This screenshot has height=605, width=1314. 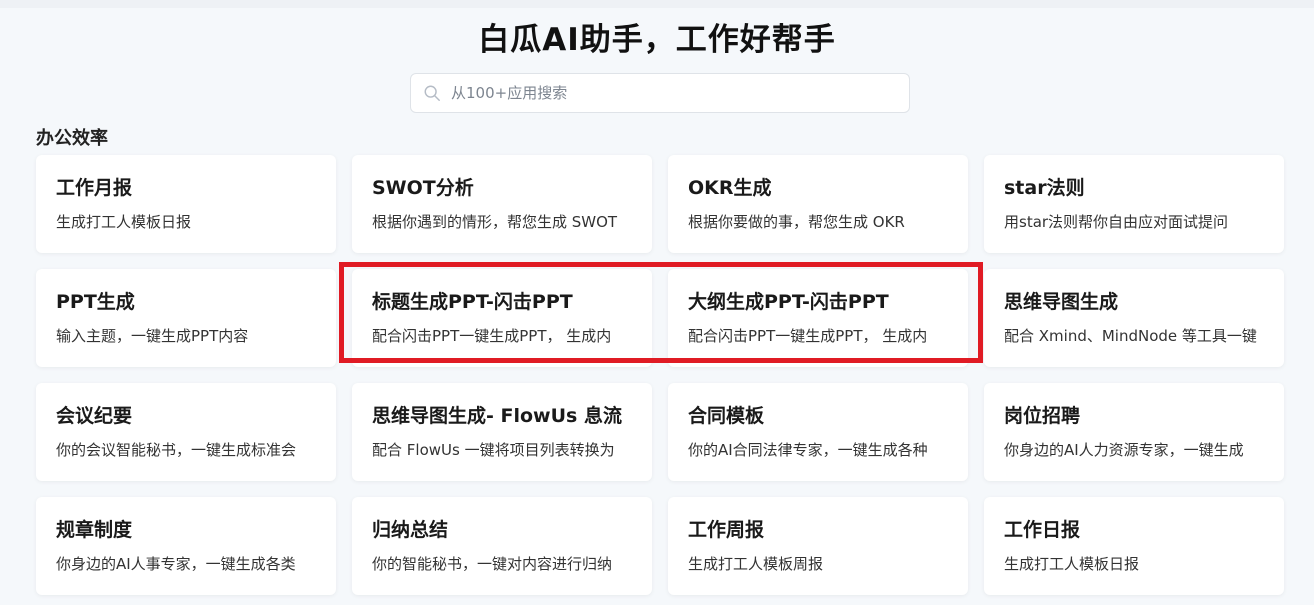 What do you see at coordinates (818, 432) in the screenshot?
I see `app-card-contract-template: 合同模板 你的AI合同法律专家，一键生成各种` at bounding box center [818, 432].